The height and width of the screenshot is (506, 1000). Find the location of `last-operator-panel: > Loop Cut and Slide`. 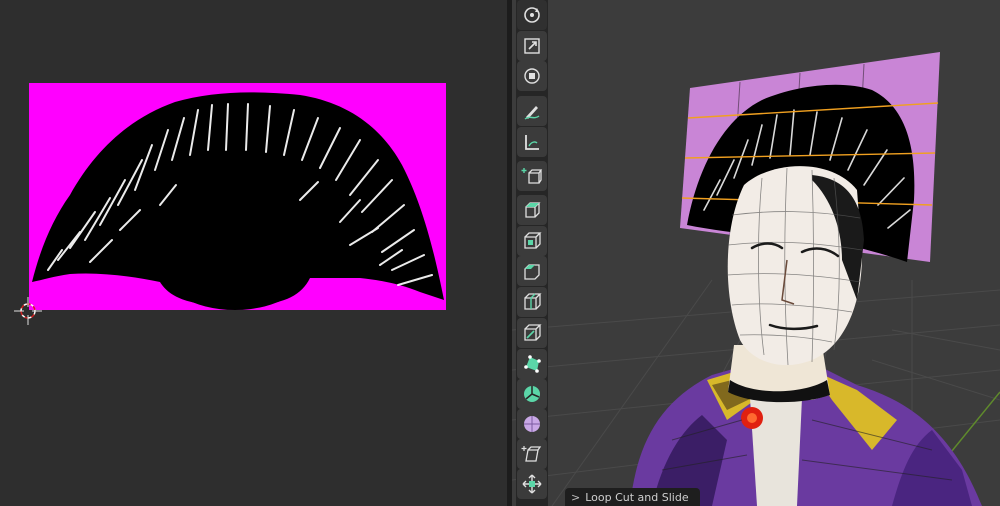

last-operator-panel: > Loop Cut and Slide is located at coordinates (632, 497).